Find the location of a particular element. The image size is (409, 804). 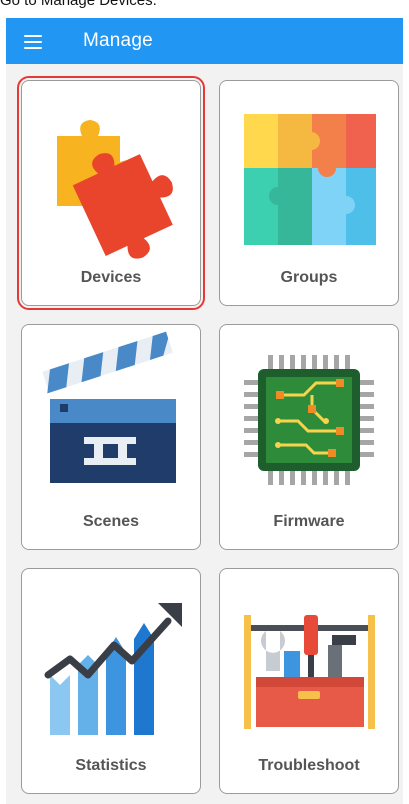

scenes-card: Scenes is located at coordinates (111, 437).